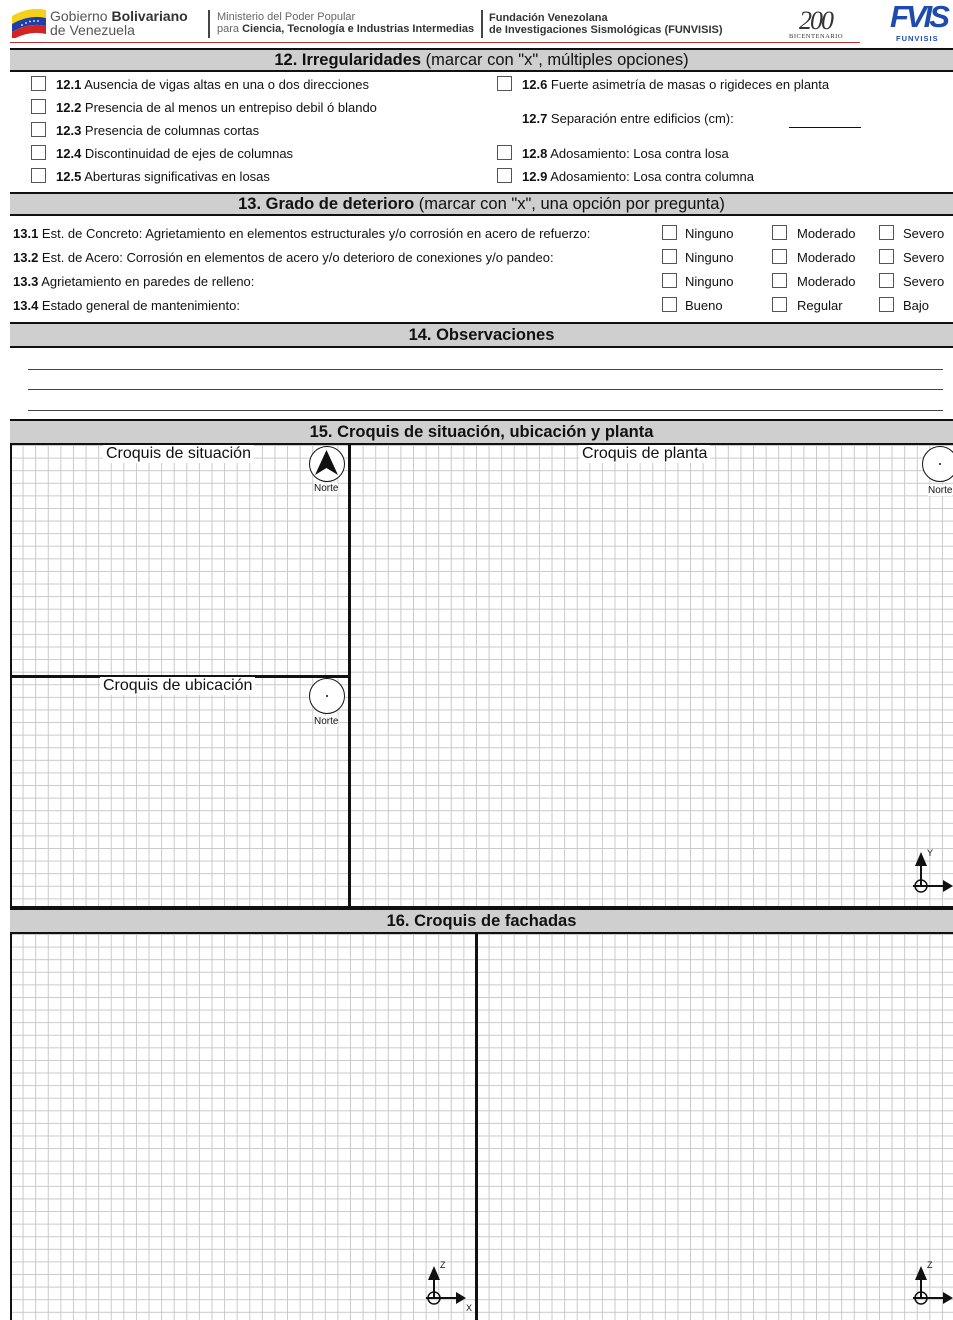  I want to click on checkbox-13-1-opt2, so click(779, 232).